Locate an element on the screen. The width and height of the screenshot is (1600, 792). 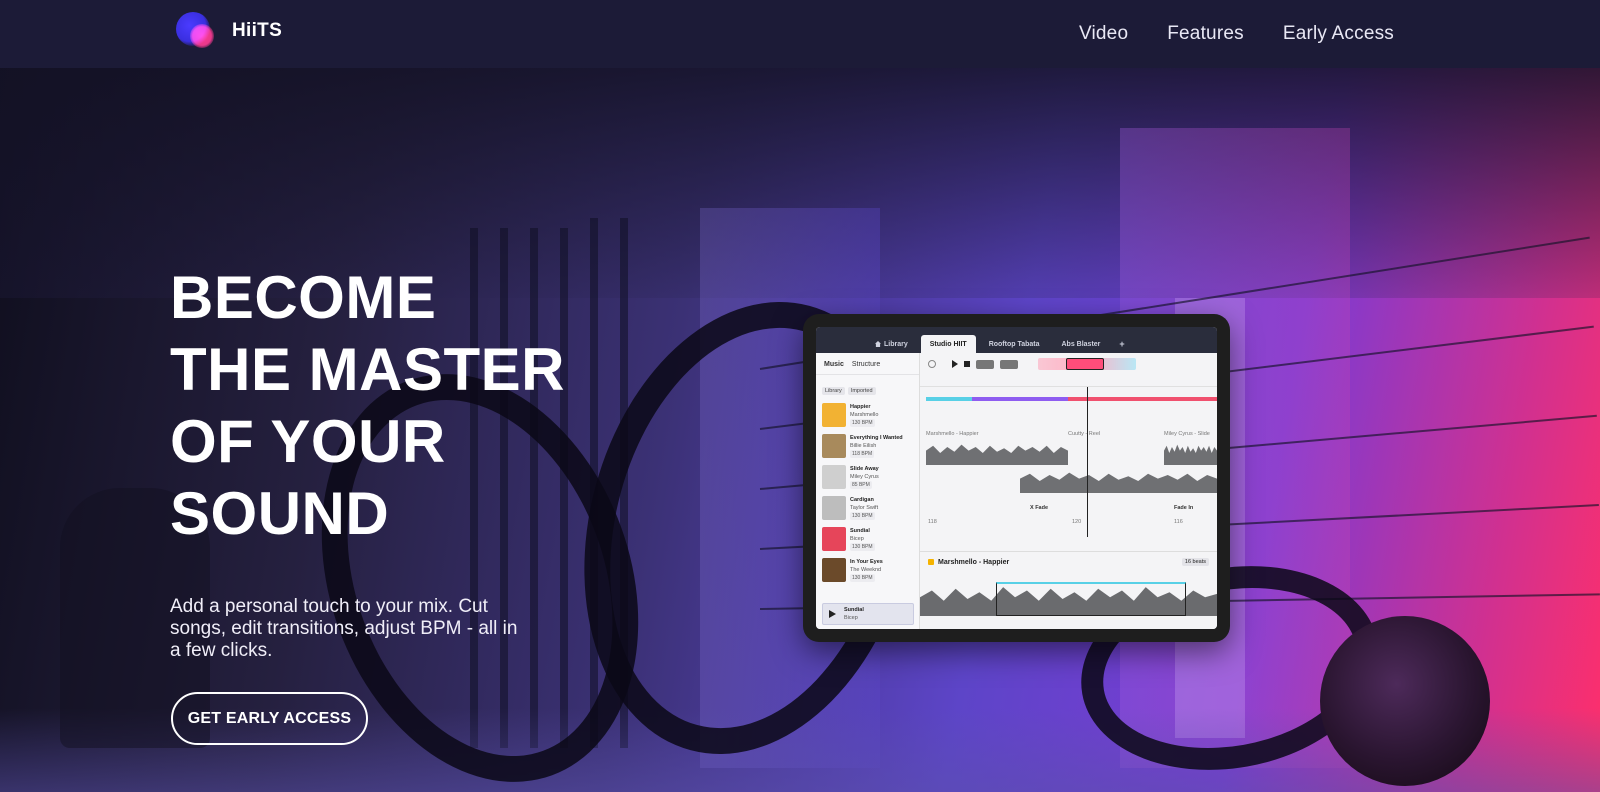
nav-links: Video Features Early Access is located at coordinates (1236, 34).